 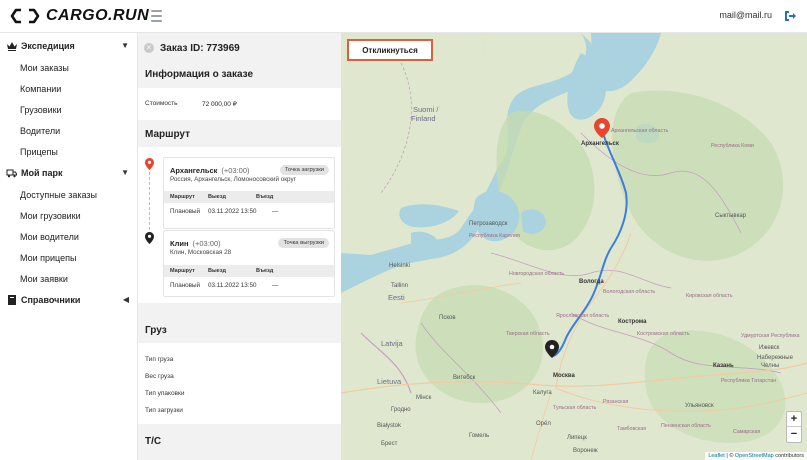 What do you see at coordinates (640, 131) in the screenshot?
I see `map-label: Архангельская область` at bounding box center [640, 131].